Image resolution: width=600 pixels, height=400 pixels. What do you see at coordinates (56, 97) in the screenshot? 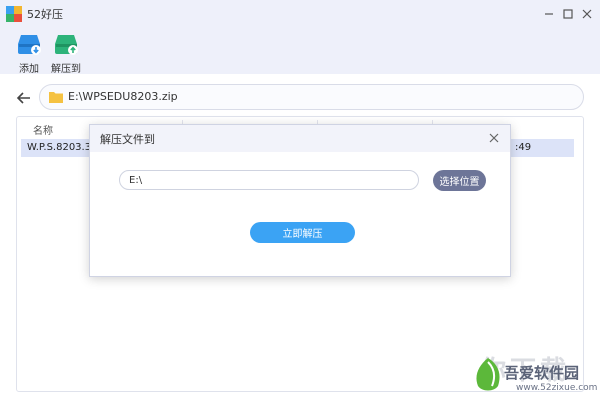
I see `folder-icon` at bounding box center [56, 97].